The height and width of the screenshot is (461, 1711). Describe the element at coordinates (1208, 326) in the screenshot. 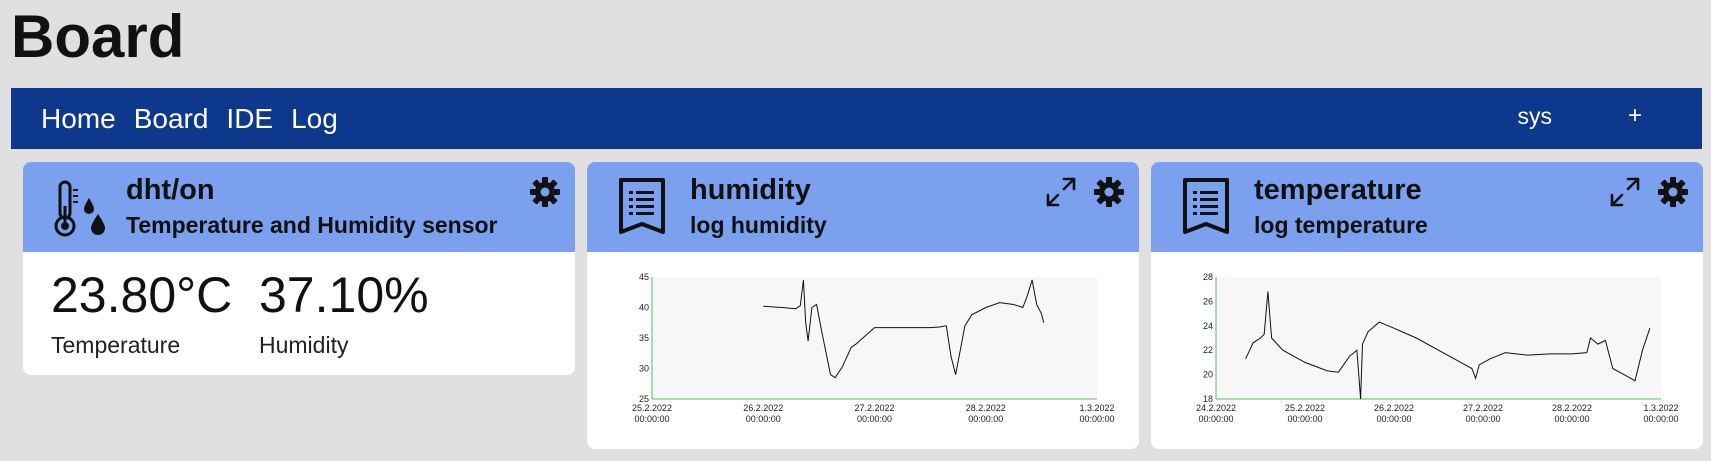

I see `y-tick-label: 24` at that location.